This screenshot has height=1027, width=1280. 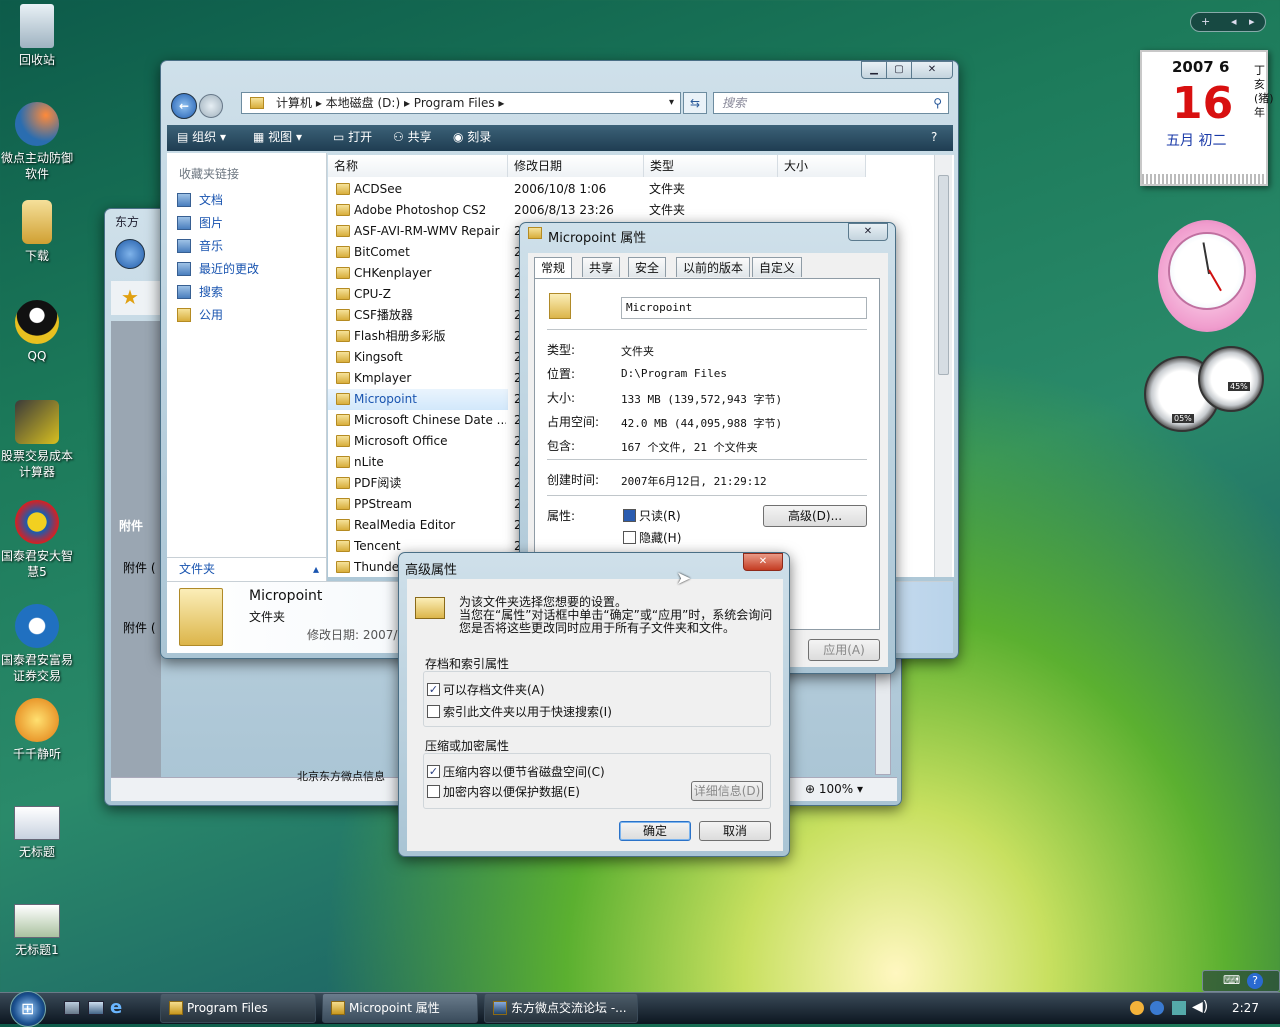 What do you see at coordinates (201, 137) in the screenshot?
I see `organize-button: ▤ 组织 ▾` at bounding box center [201, 137].